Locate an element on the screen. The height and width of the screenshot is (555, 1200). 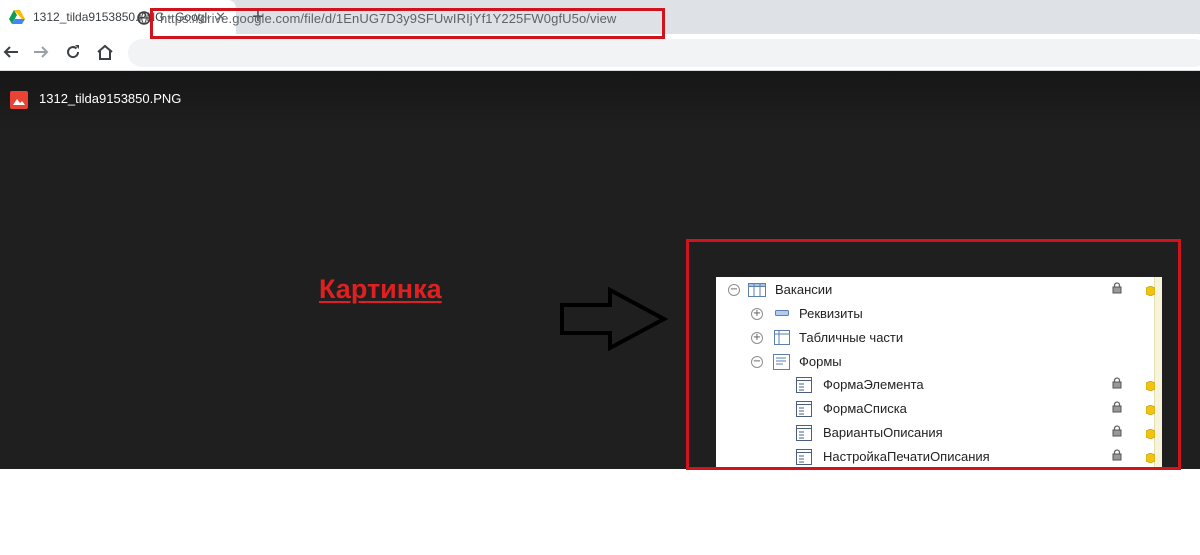
home-icon is located at coordinates (105, 52).